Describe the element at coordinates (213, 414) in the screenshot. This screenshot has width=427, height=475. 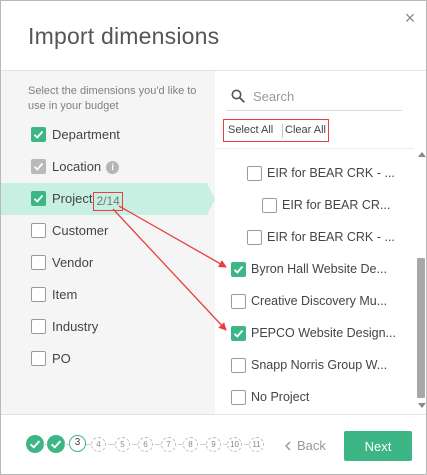
I see `footer-divider` at that location.